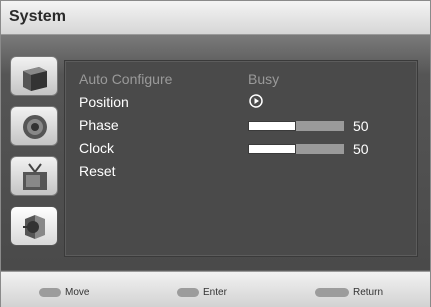 The height and width of the screenshot is (307, 431). I want to click on phase-slider-fill, so click(272, 126).